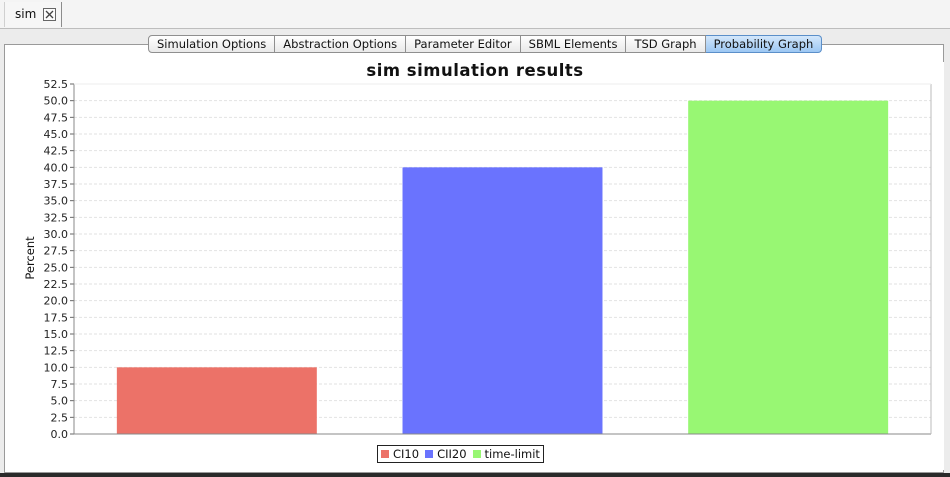 The height and width of the screenshot is (477, 950). I want to click on window-bottom-edge, so click(475, 475).